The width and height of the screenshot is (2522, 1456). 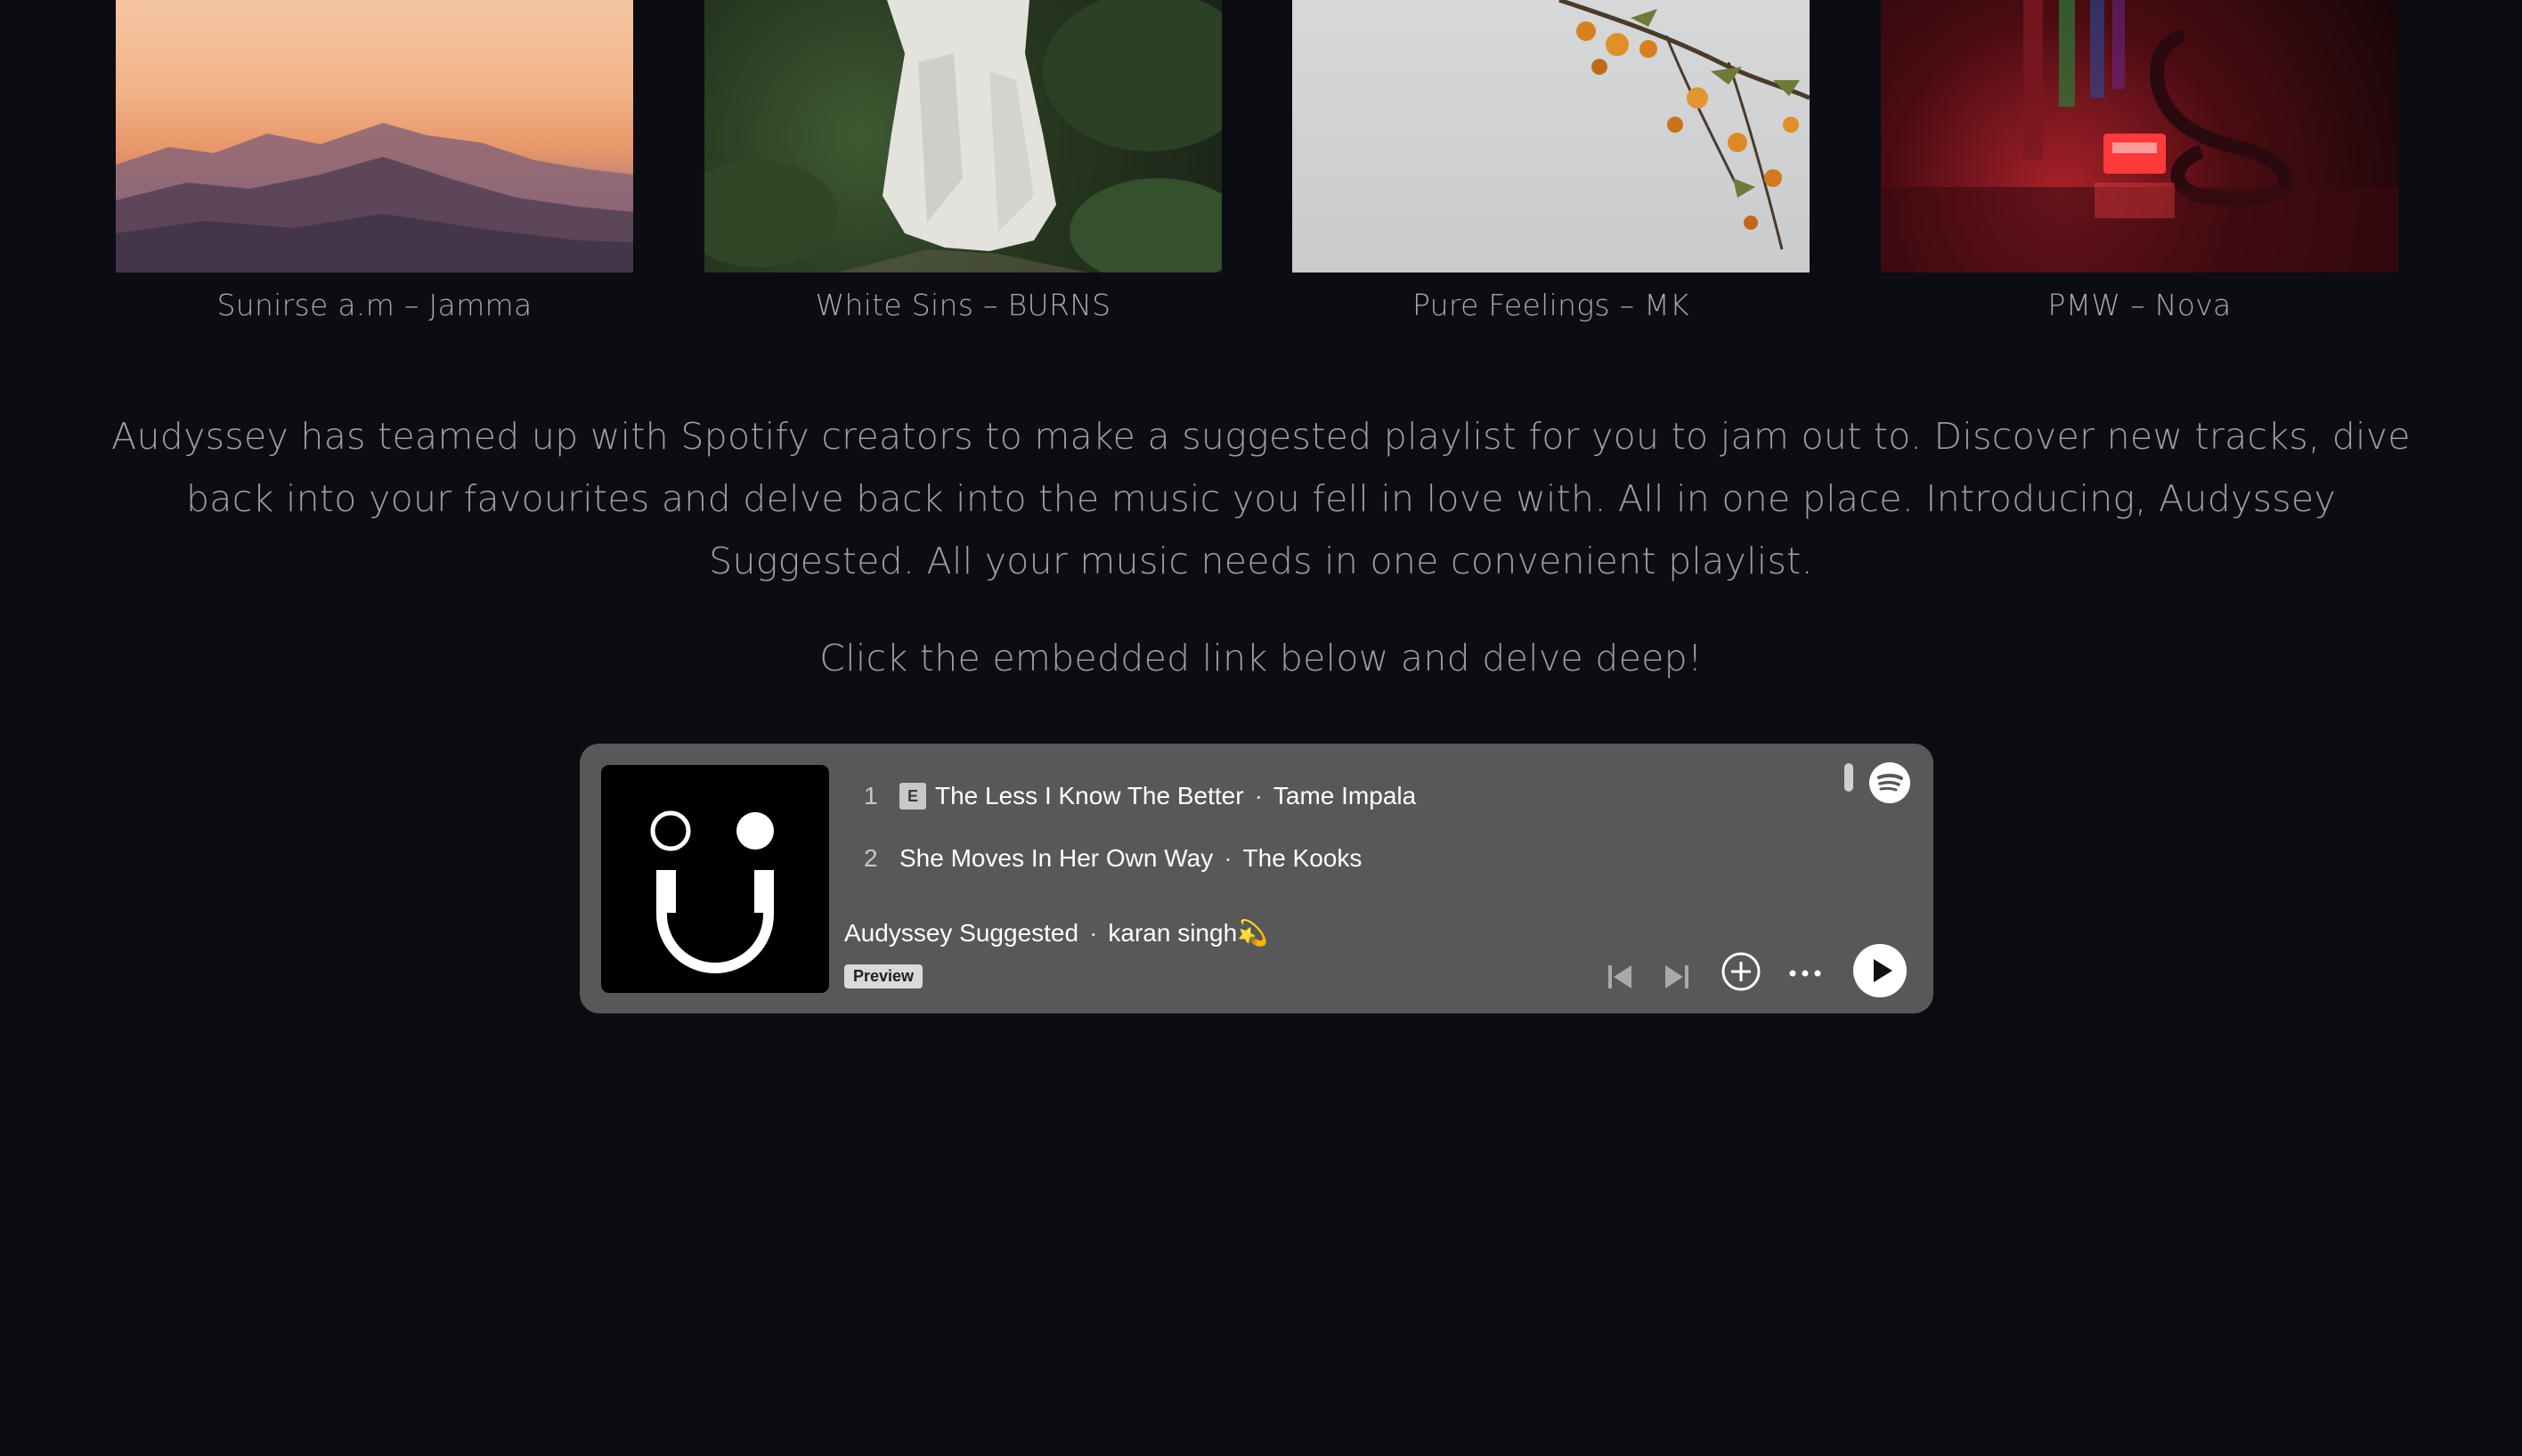 I want to click on album-card-4: PMW – Nova, so click(x=2139, y=161).